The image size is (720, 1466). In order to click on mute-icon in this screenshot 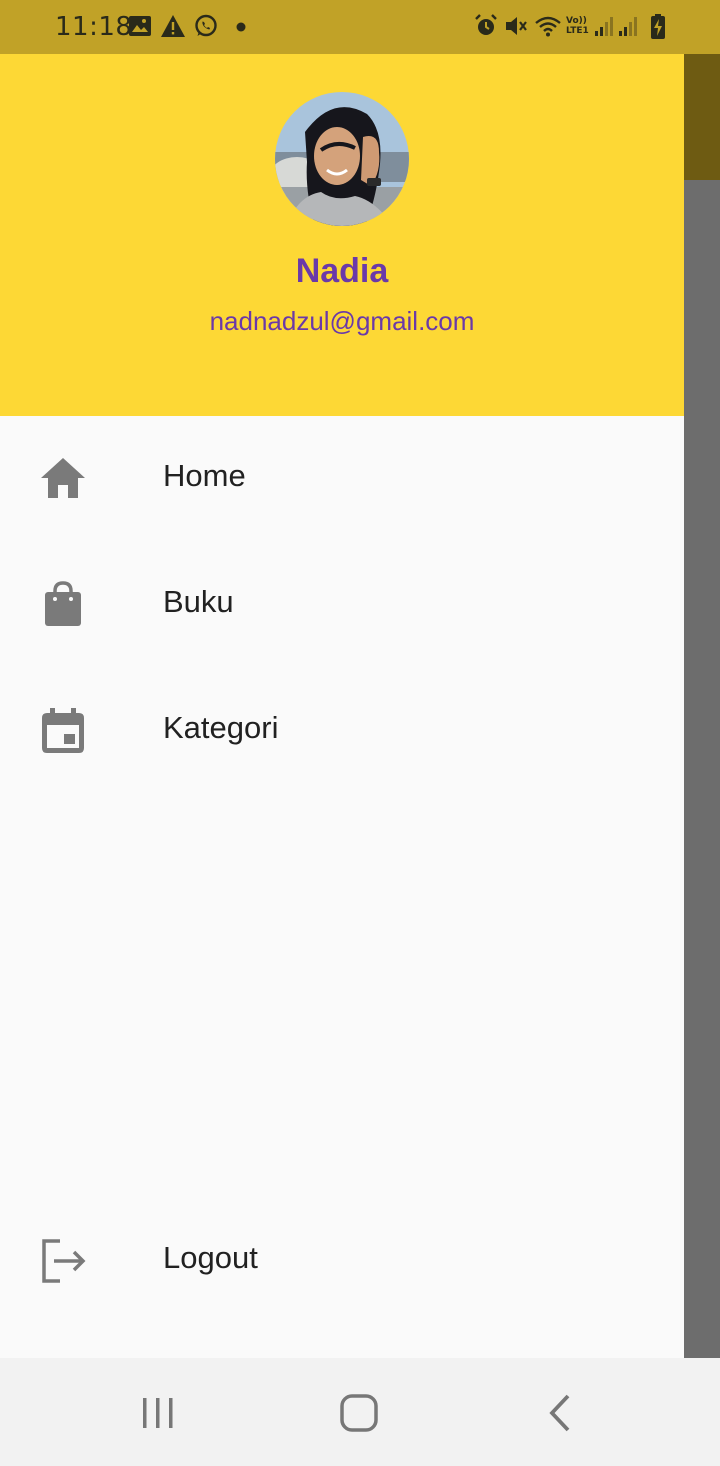, I will do `click(516, 26)`.